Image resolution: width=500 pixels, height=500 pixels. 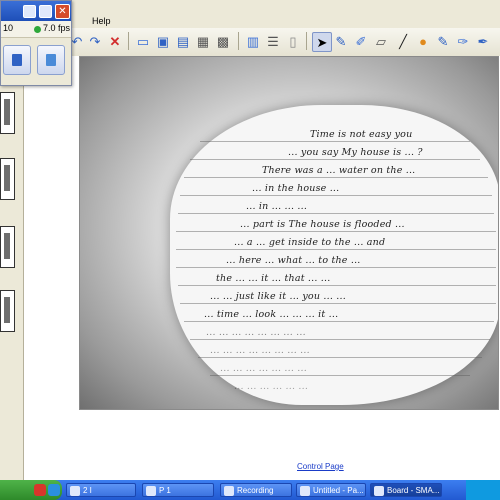 I want to click on browser-icon, so click(x=75, y=491).